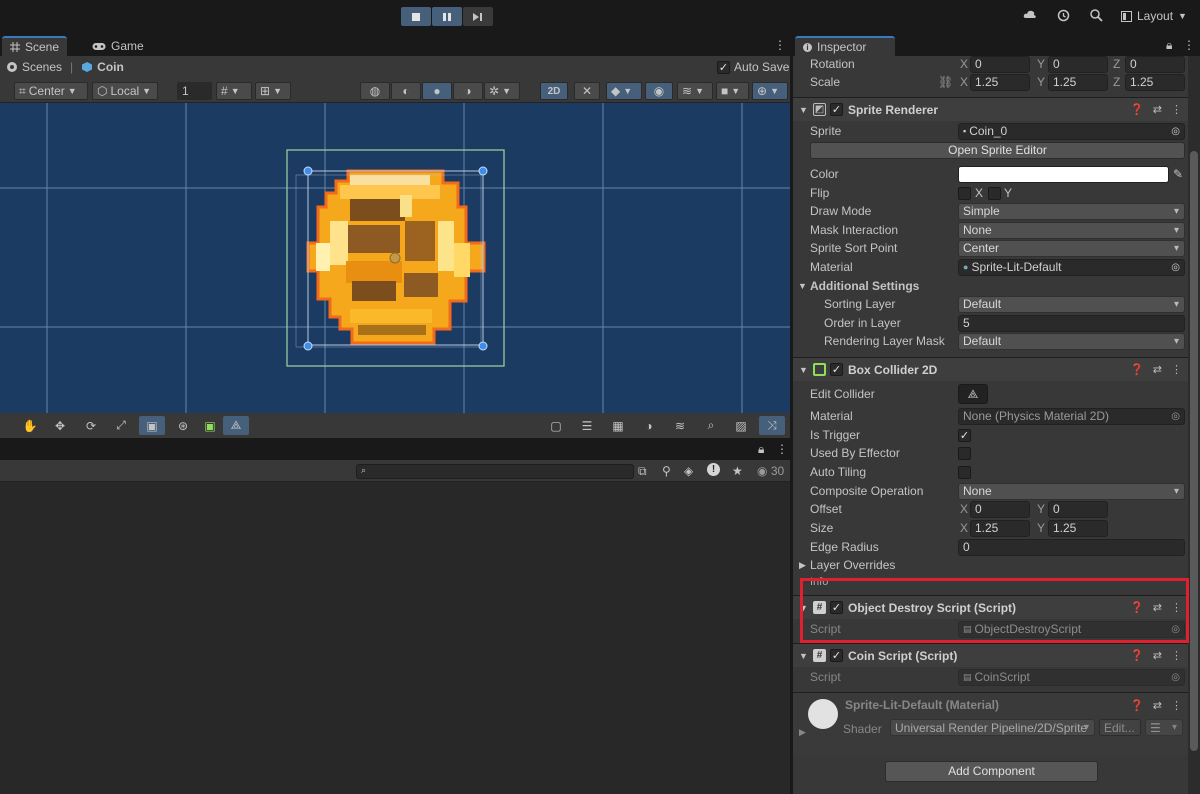 The image size is (1200, 794). What do you see at coordinates (35, 46) in the screenshot?
I see `tab-scene: Scene` at bounding box center [35, 46].